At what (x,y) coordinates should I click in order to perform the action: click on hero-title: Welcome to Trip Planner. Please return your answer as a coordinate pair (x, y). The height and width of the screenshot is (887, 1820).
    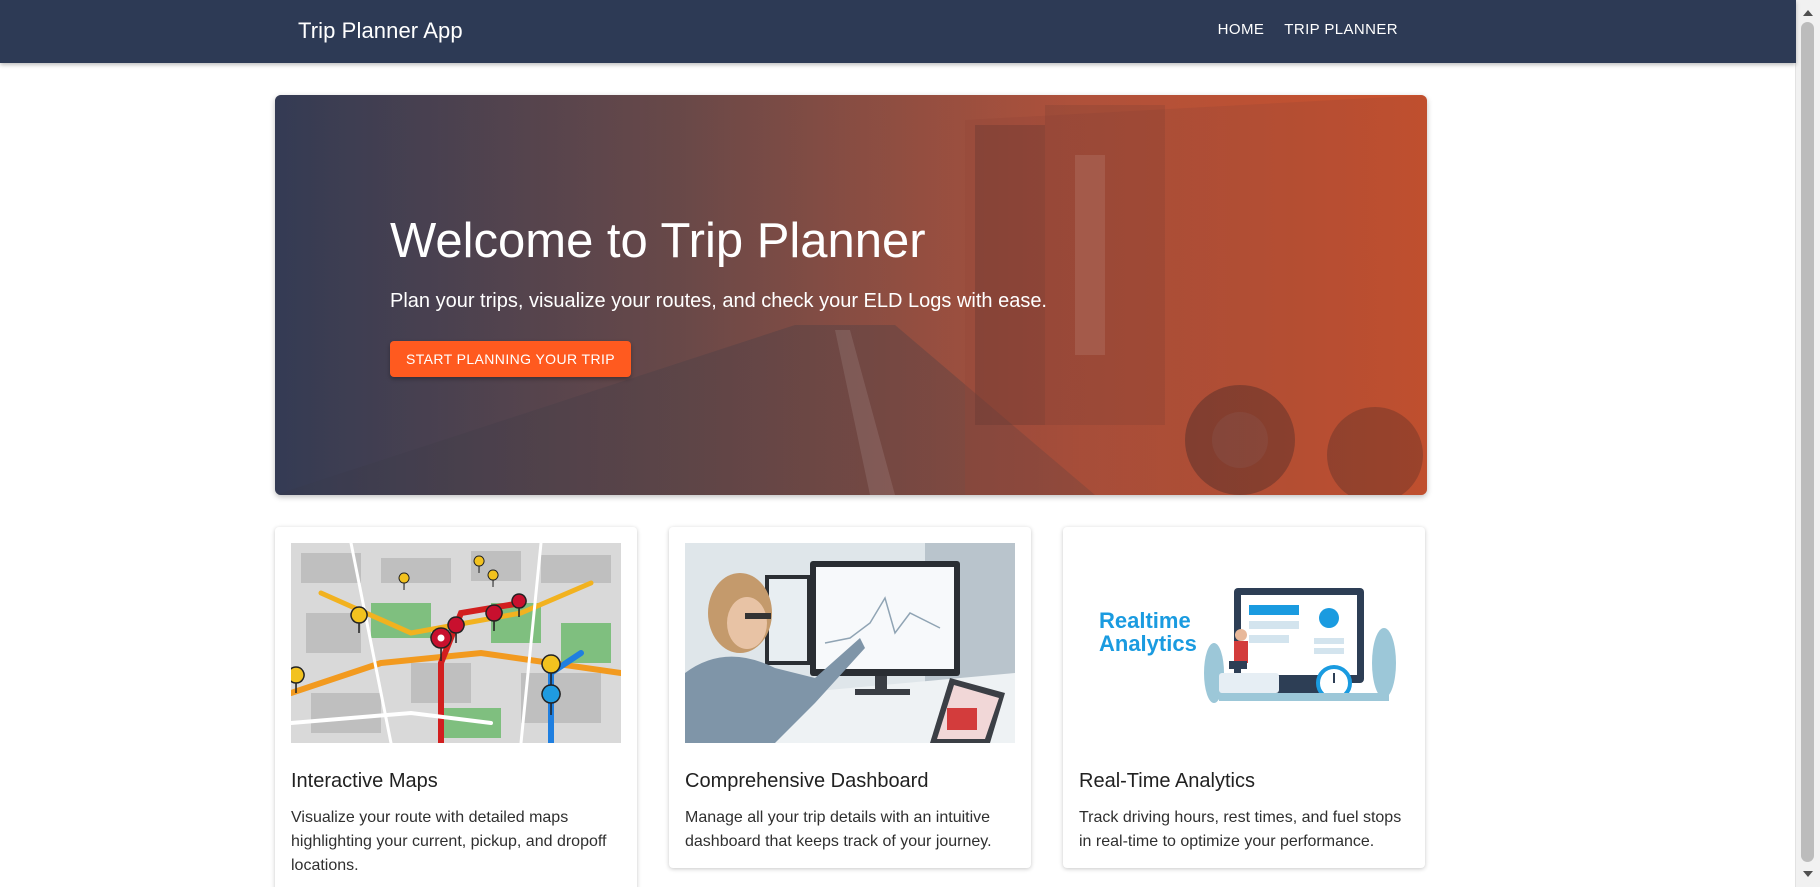
    Looking at the image, I should click on (658, 241).